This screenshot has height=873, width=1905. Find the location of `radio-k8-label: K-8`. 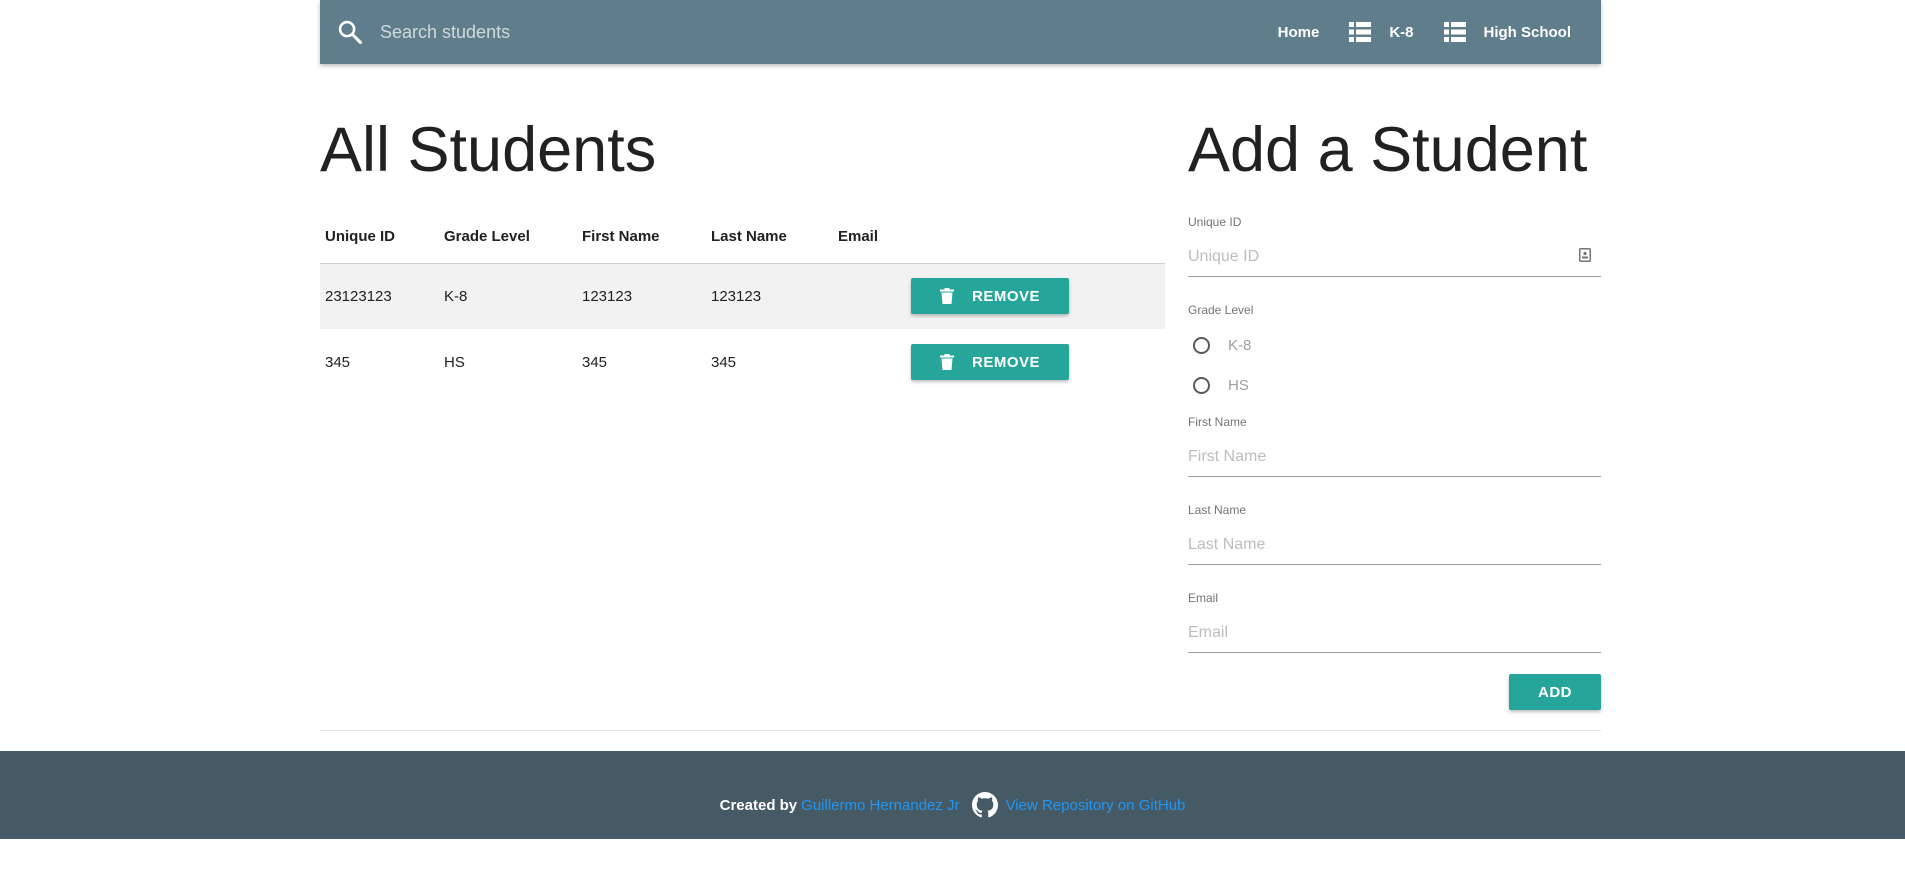

radio-k8-label: K-8 is located at coordinates (1240, 345).